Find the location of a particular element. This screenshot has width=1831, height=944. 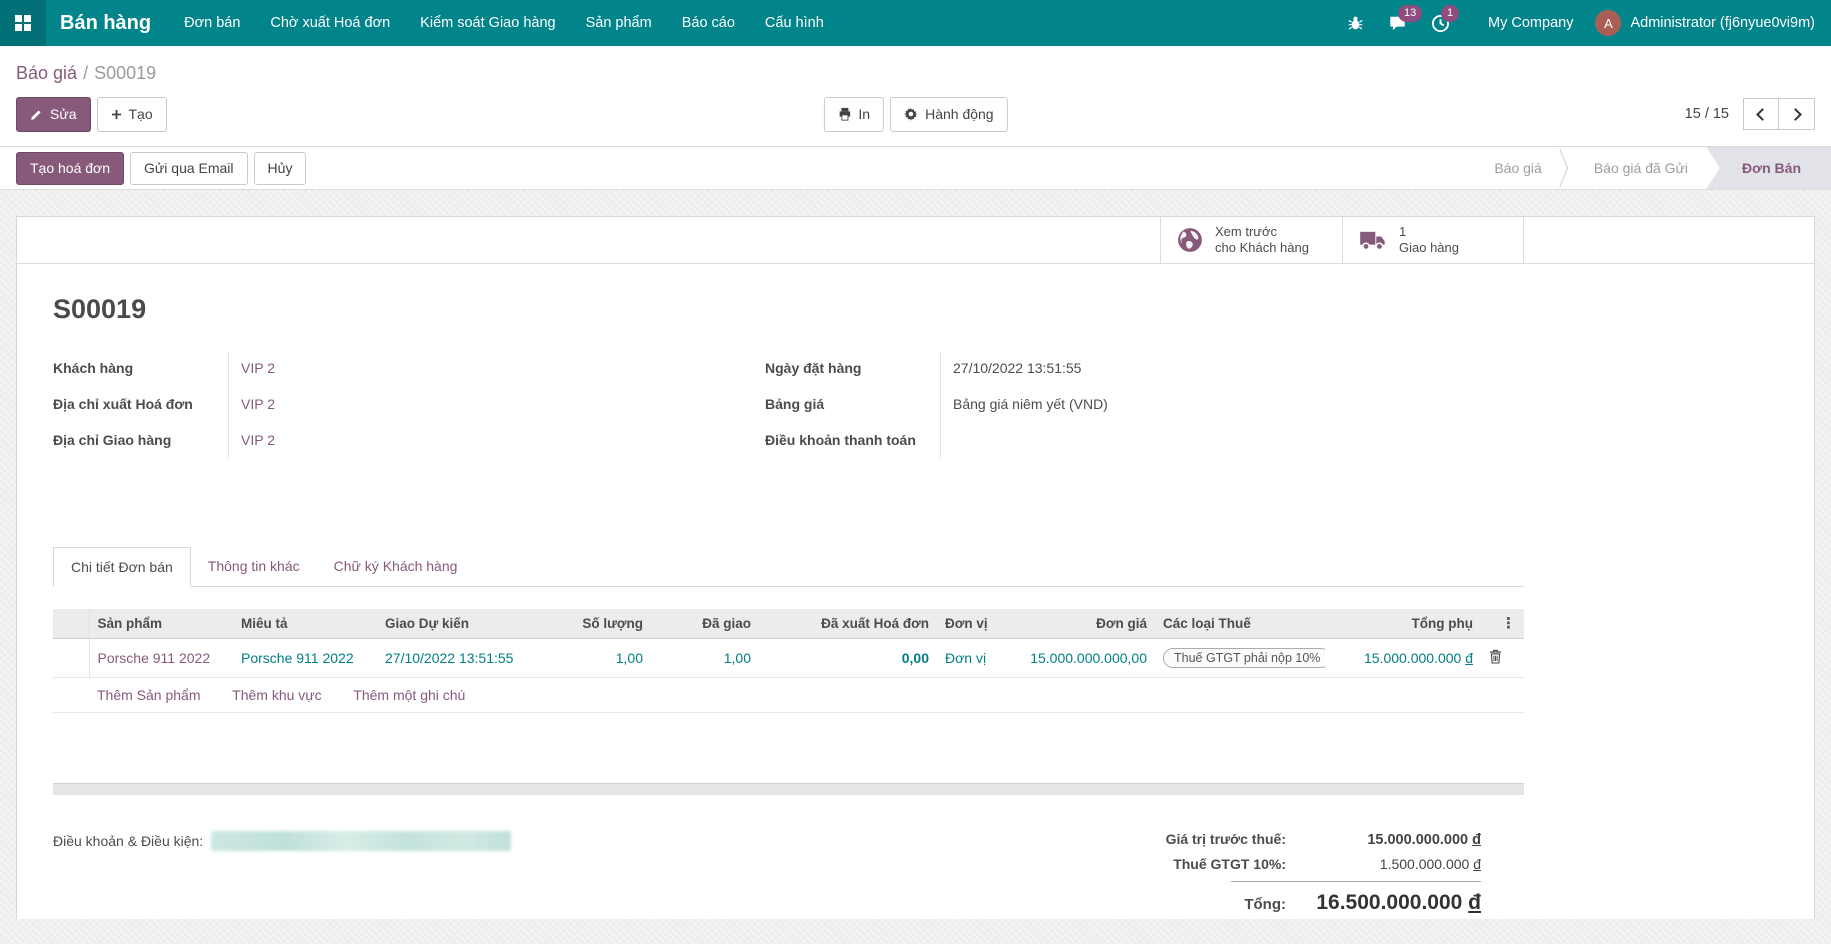

col-description: Miêu tả is located at coordinates (305, 624).